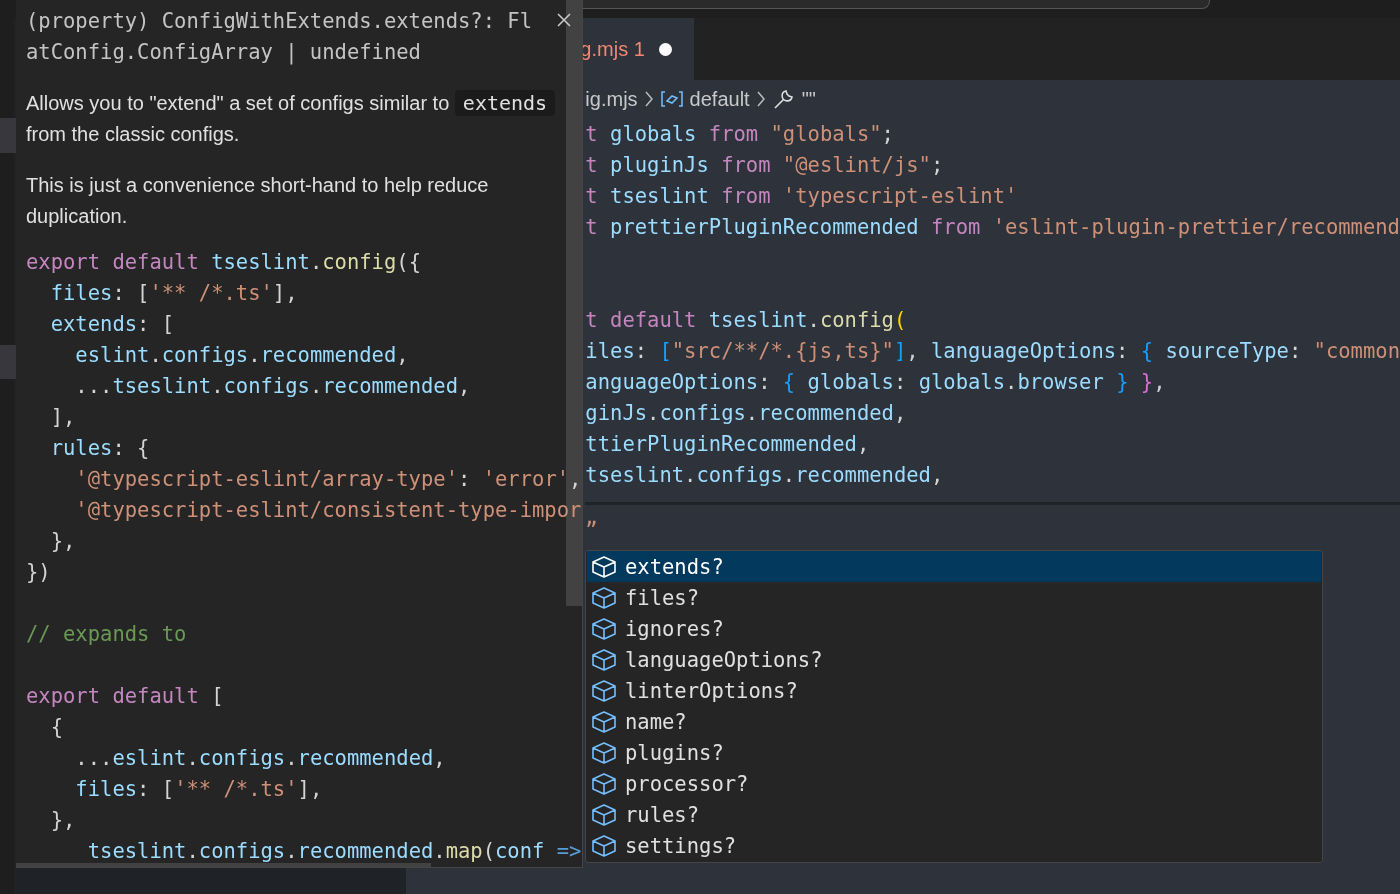 The width and height of the screenshot is (1400, 894). I want to click on breadcrumb-item: ig.mjs, so click(611, 99).